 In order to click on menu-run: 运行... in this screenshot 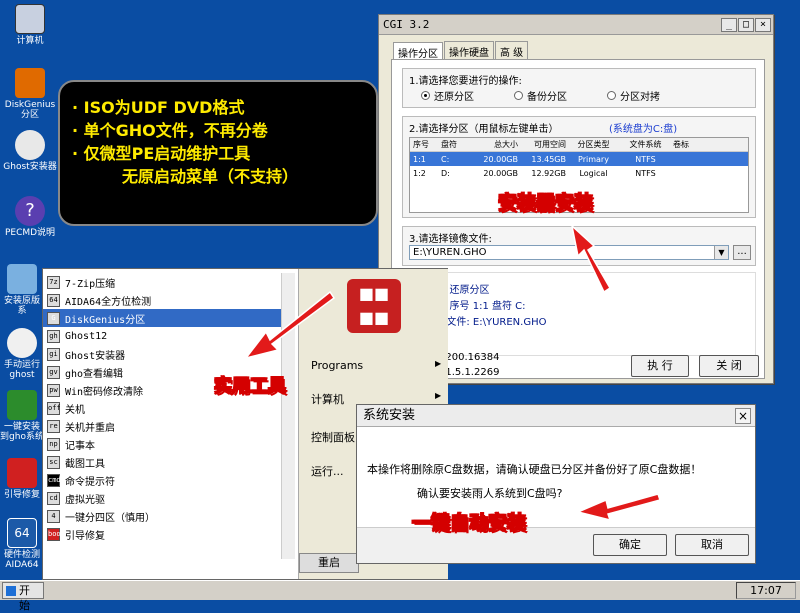, I will do `click(327, 471)`.